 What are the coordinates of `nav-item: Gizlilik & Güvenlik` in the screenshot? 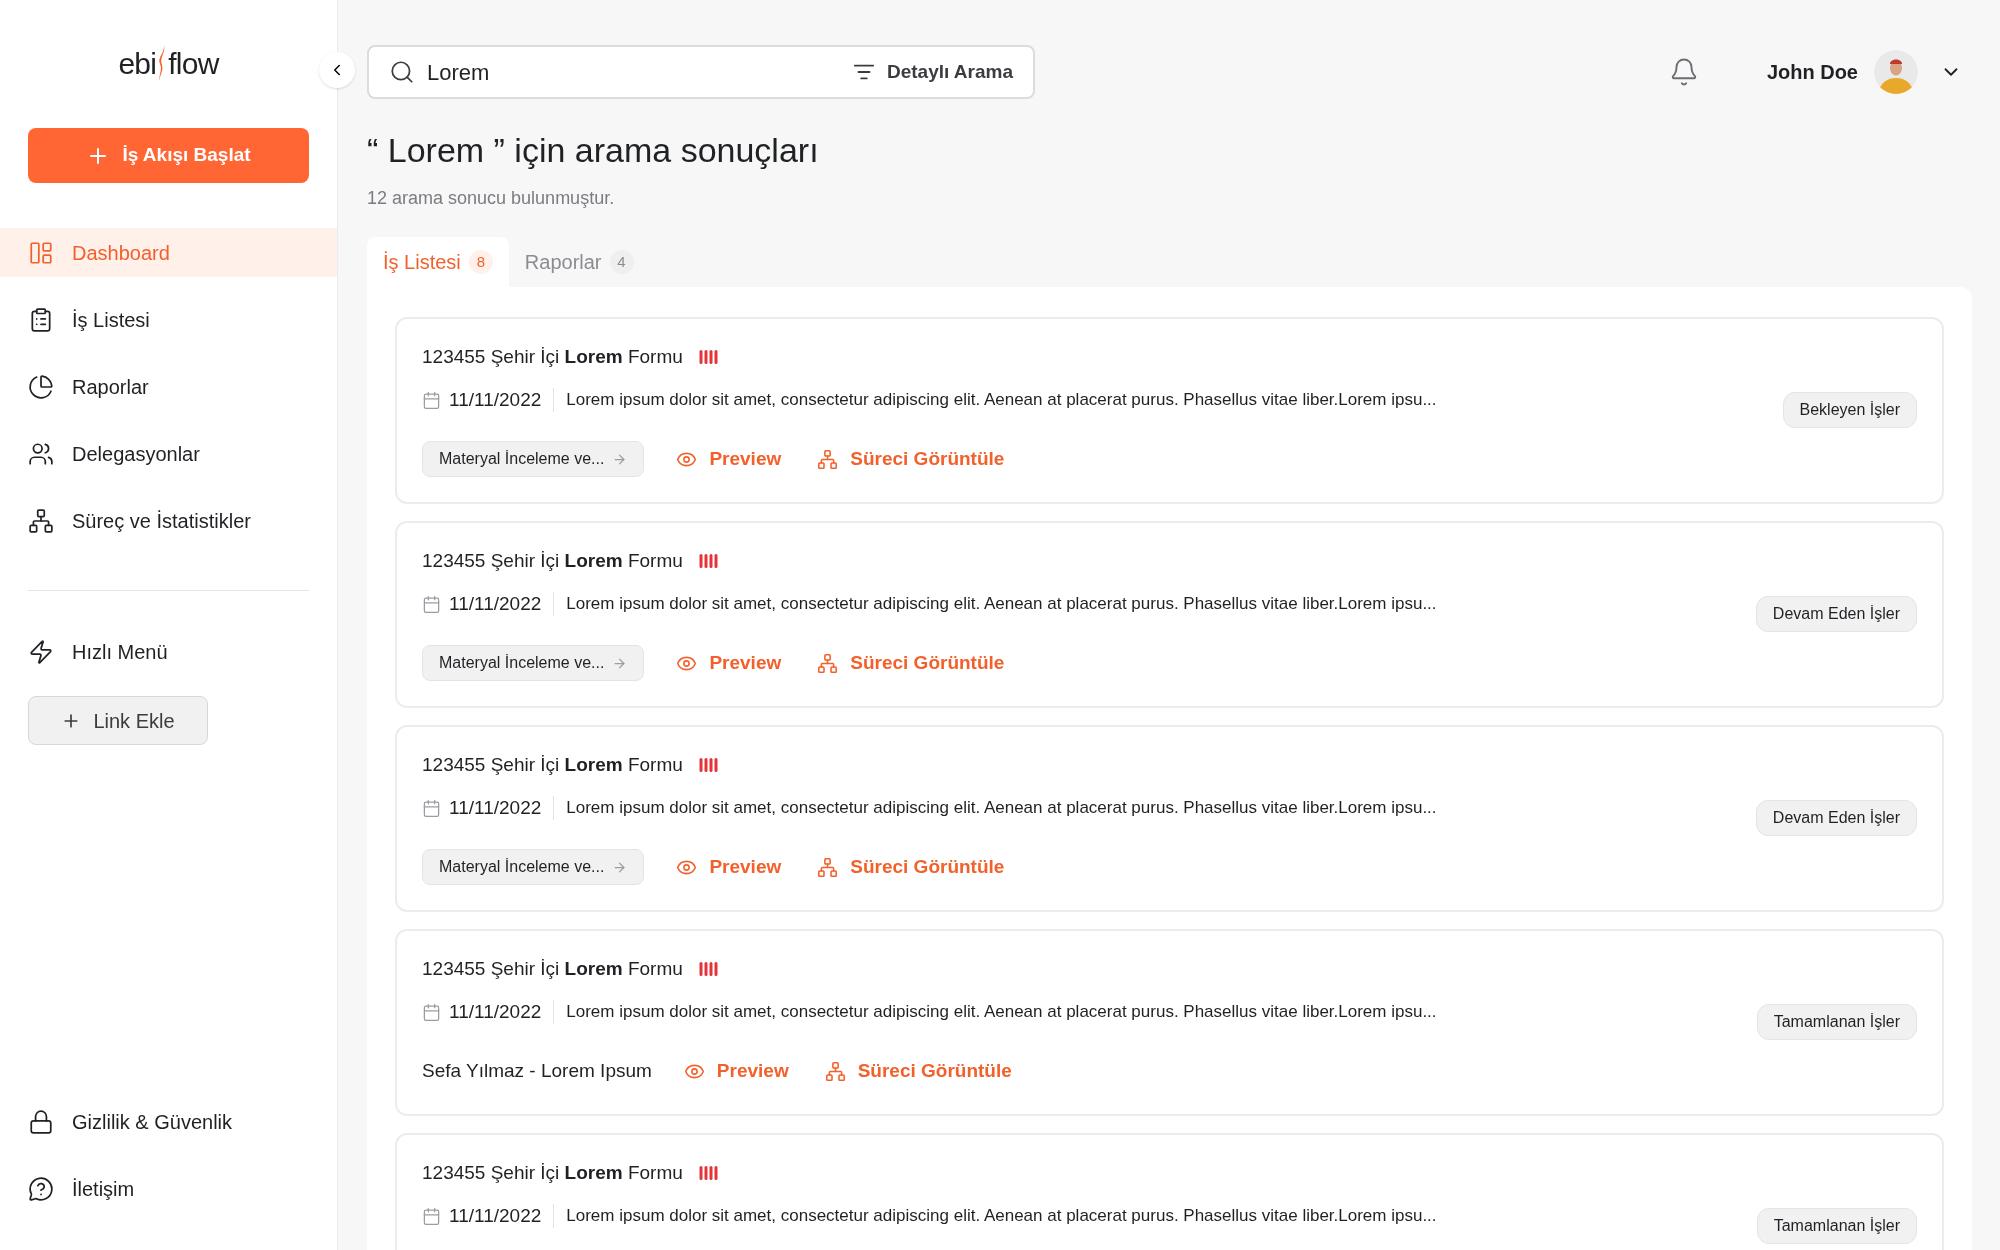 It's located at (168, 1121).